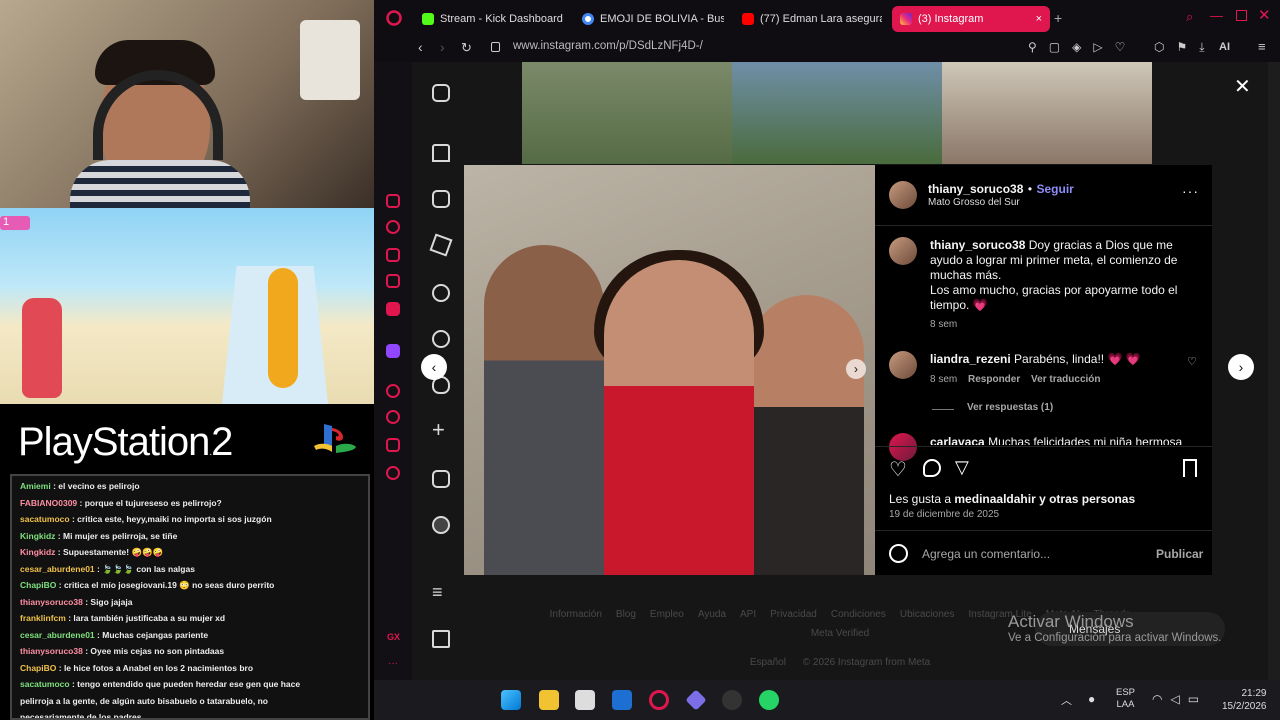  What do you see at coordinates (1190, 468) in the screenshot?
I see `save-icon` at bounding box center [1190, 468].